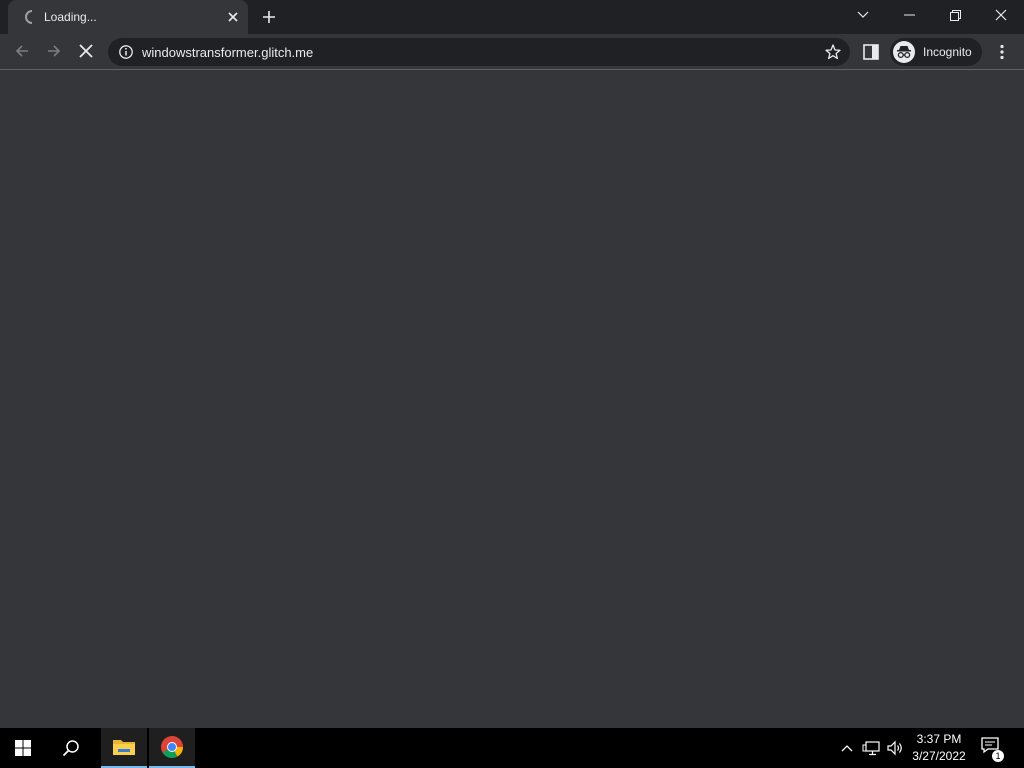 The image size is (1024, 768). I want to click on star-icon, so click(833, 52).